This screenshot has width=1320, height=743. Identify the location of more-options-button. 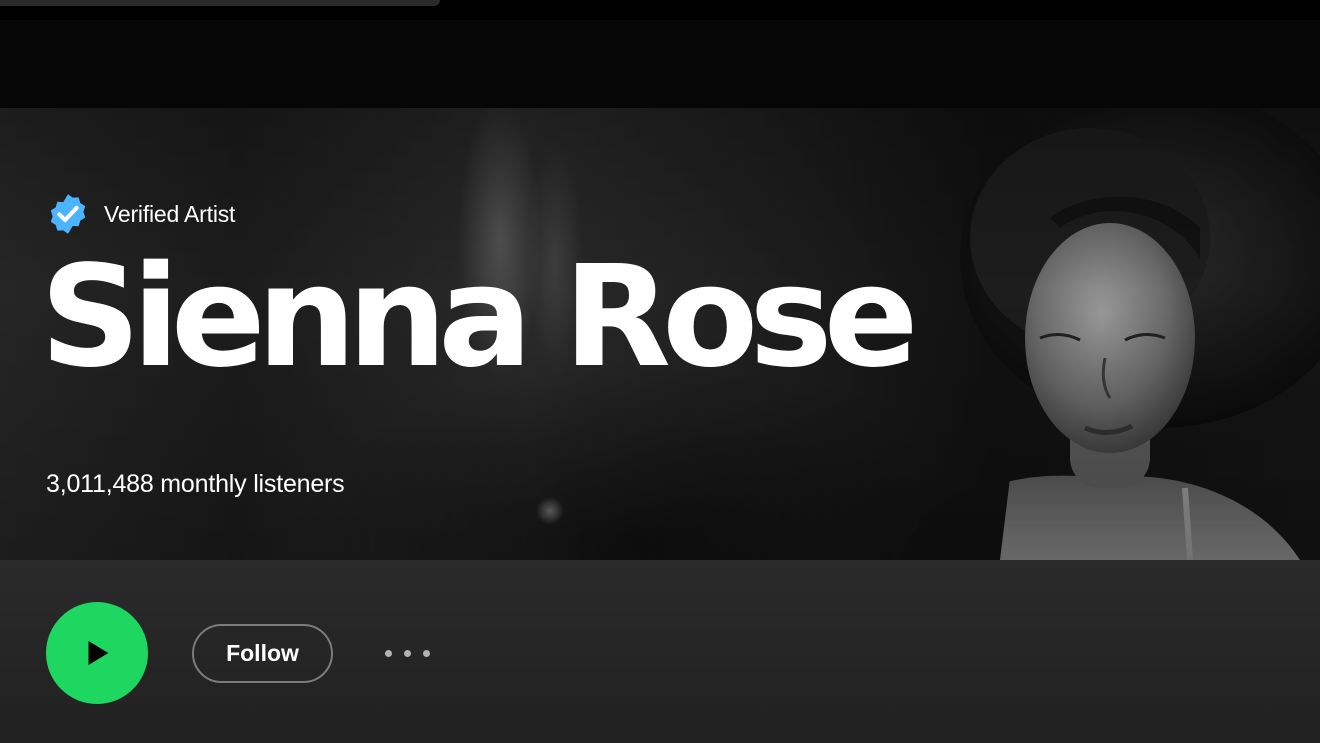
(407, 653).